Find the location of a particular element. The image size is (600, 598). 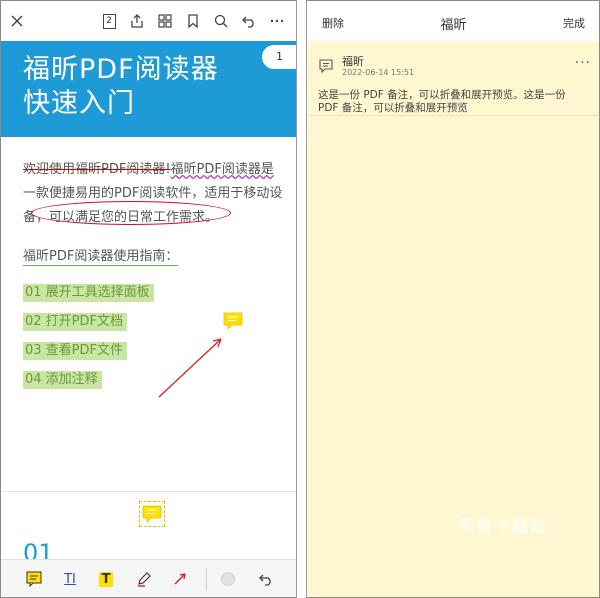

more-icon is located at coordinates (277, 21).